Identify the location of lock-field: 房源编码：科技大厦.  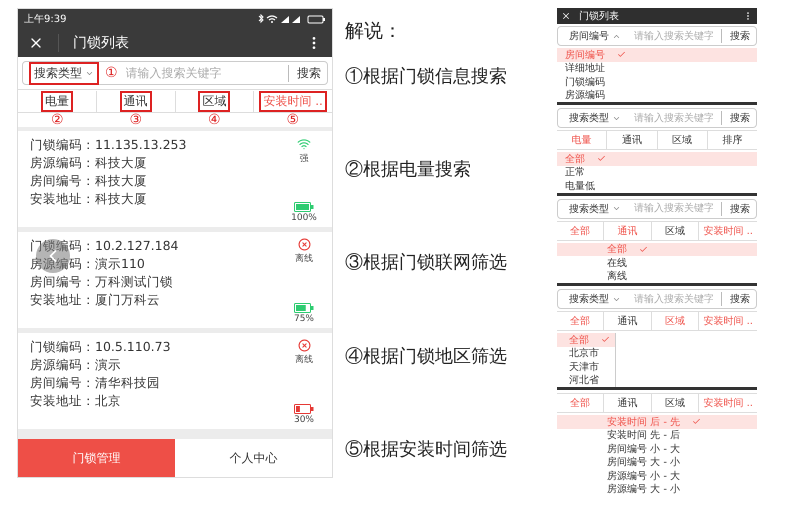
(158, 162).